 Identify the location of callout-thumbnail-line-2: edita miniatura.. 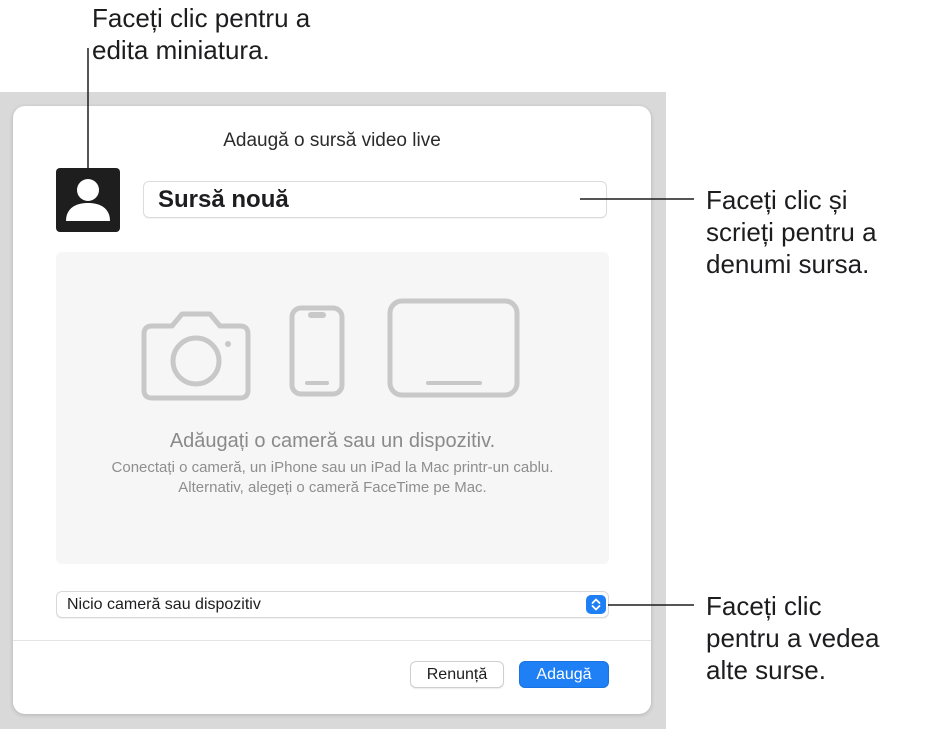
(181, 50).